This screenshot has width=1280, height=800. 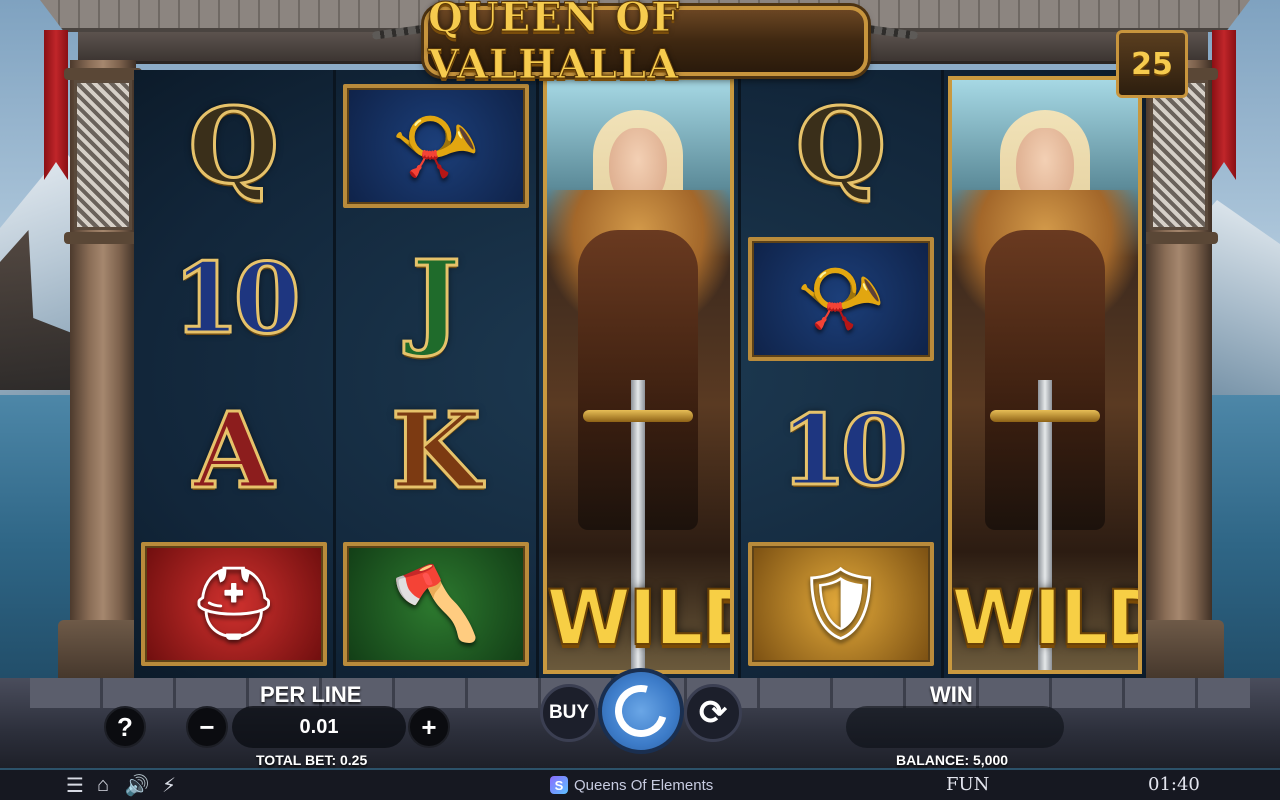 I want to click on spin-icon, so click(x=641, y=711).